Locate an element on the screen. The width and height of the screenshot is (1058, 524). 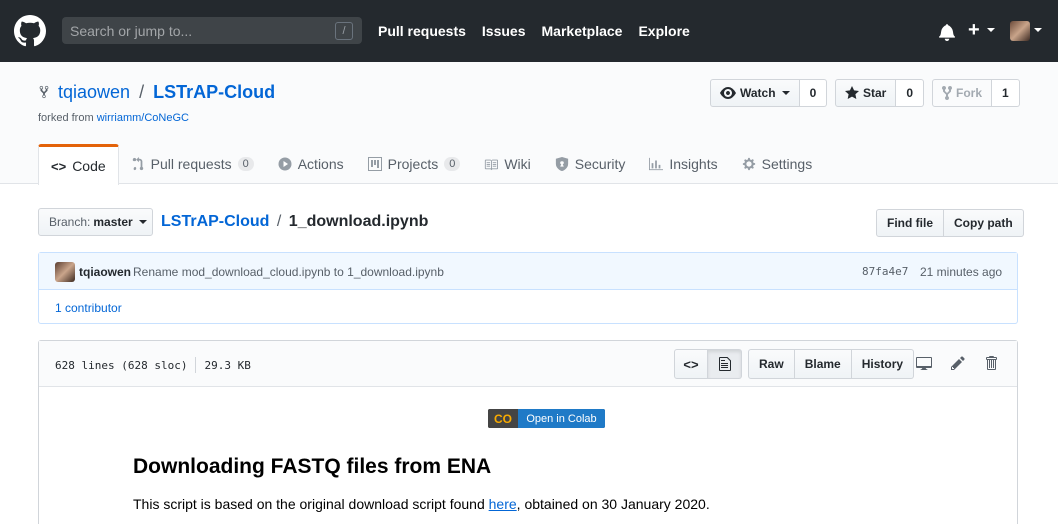
gear-icon is located at coordinates (748, 164).